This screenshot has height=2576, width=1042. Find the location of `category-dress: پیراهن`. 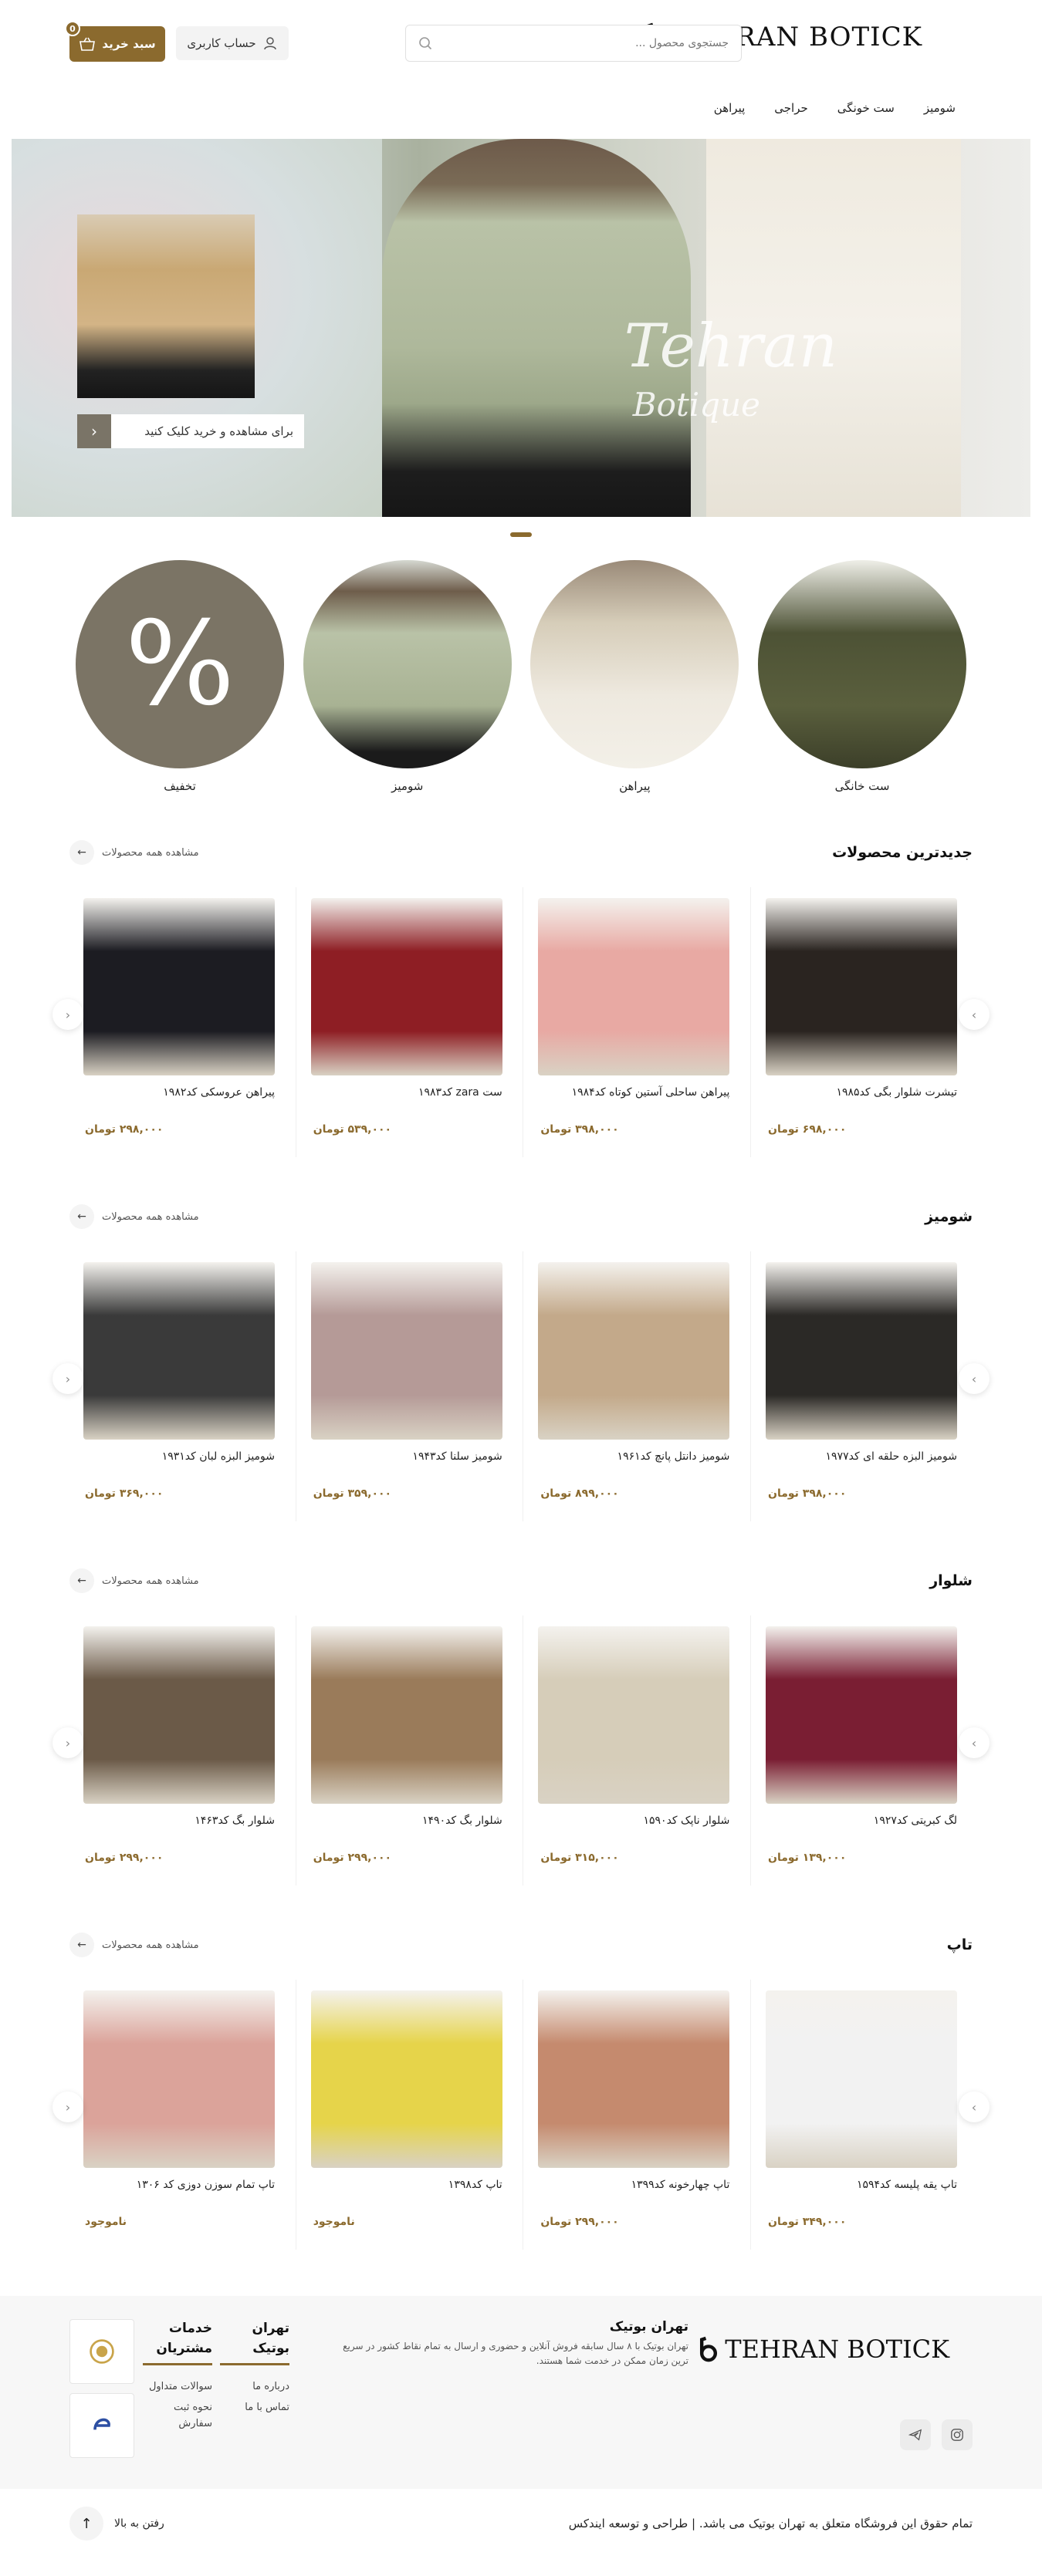

category-dress: پیراهن is located at coordinates (634, 677).